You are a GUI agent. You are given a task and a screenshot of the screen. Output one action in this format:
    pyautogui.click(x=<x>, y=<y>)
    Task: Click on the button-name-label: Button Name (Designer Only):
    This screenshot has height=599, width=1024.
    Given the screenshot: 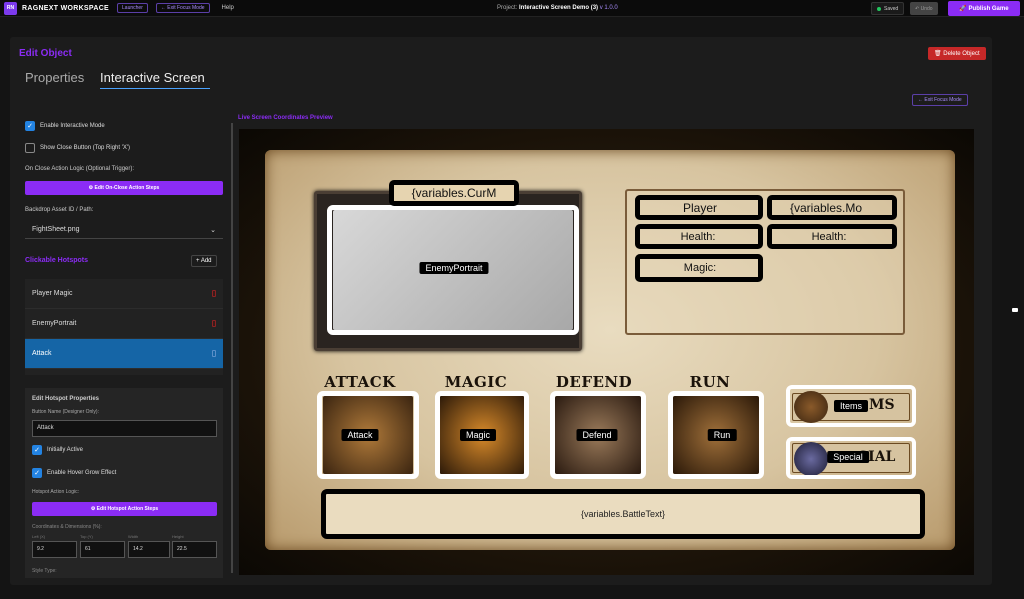 What is the action you would take?
    pyautogui.click(x=65, y=412)
    